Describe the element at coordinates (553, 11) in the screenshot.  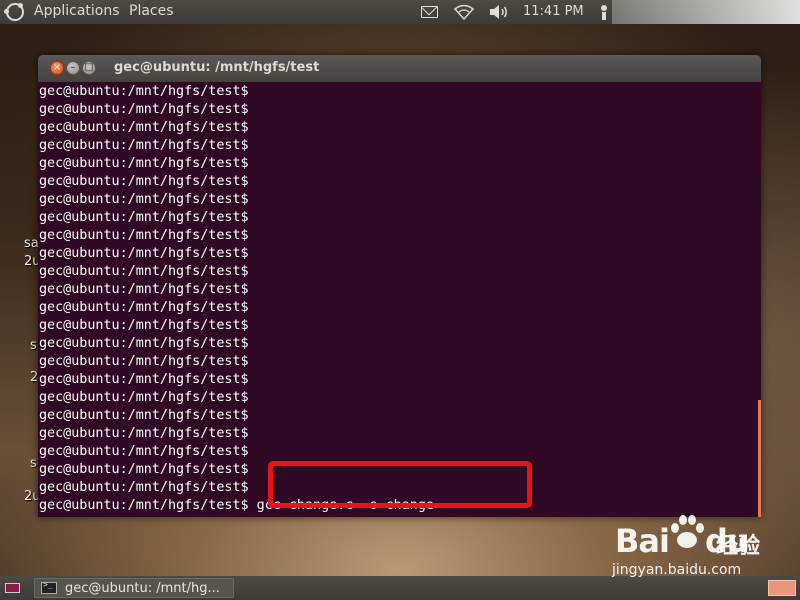
I see `clock: 11:41 PM` at that location.